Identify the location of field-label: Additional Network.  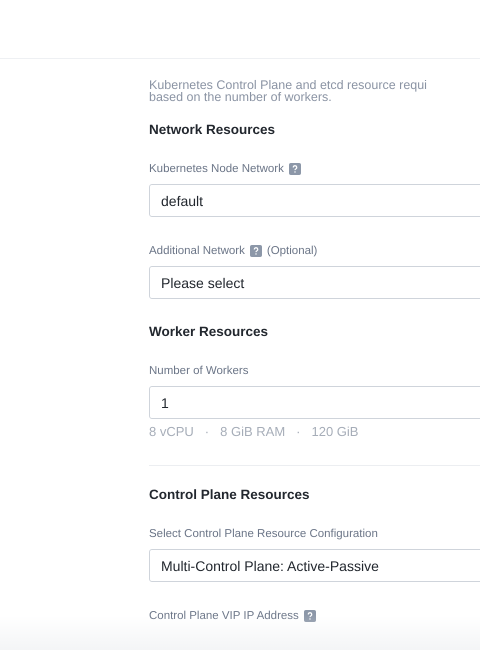
(197, 251).